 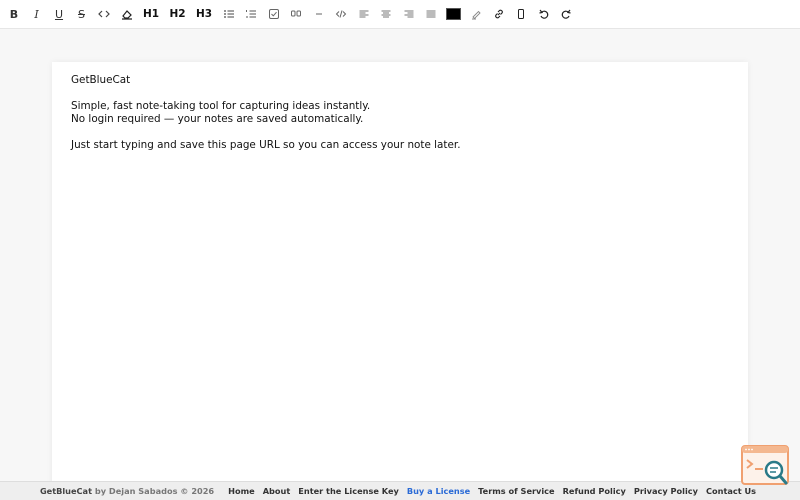 What do you see at coordinates (151, 14) in the screenshot?
I see `h1-button: H1` at bounding box center [151, 14].